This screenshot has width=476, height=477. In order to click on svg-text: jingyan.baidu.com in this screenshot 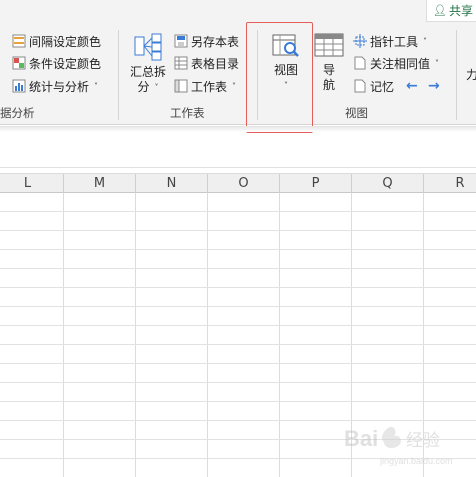, I will do `click(416, 461)`.